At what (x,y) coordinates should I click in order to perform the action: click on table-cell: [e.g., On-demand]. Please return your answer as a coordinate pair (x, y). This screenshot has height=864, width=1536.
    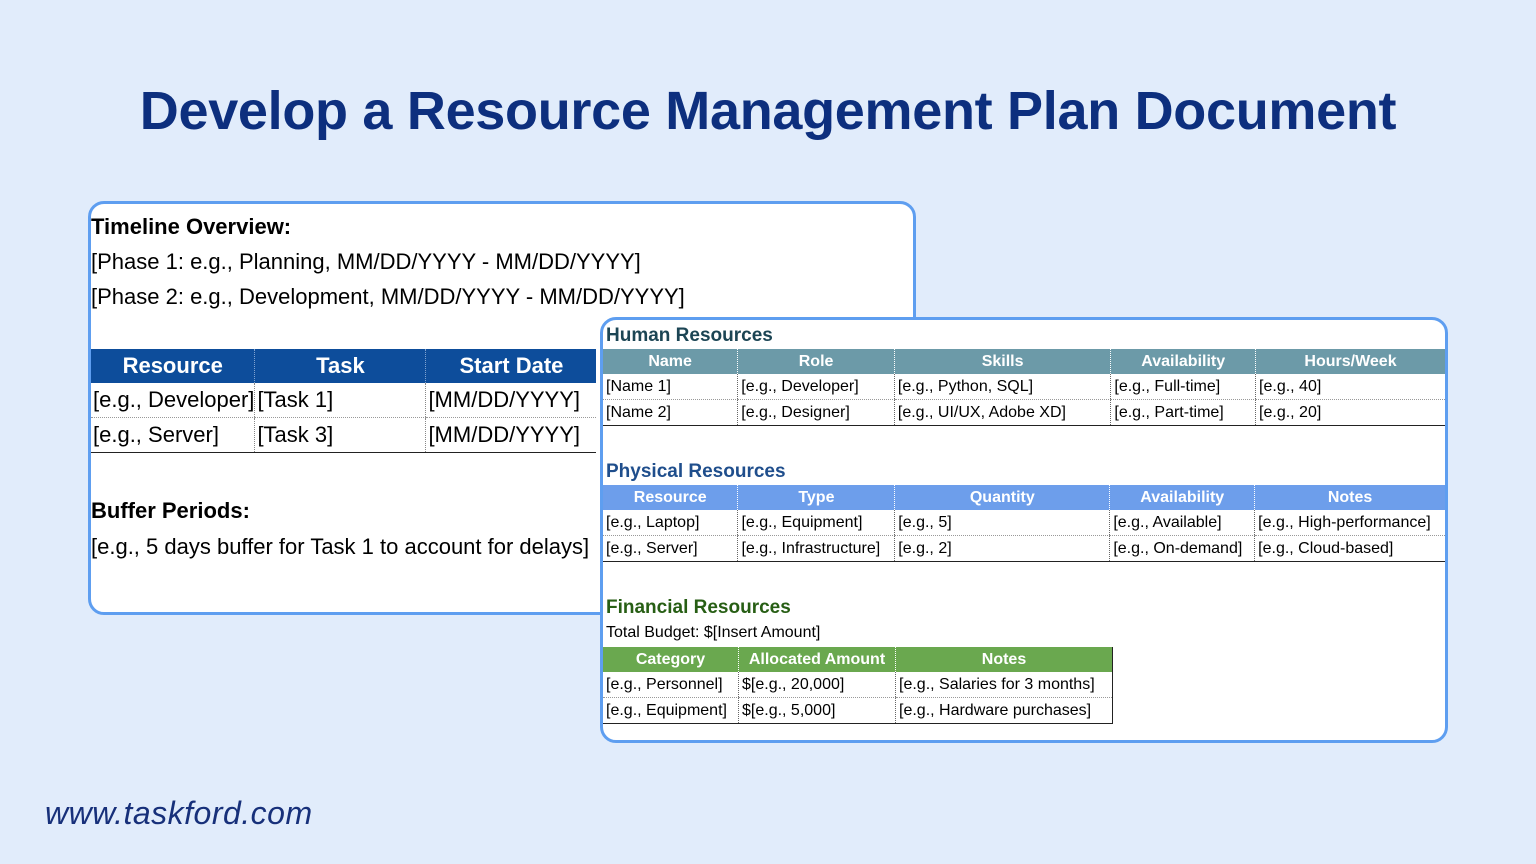
    Looking at the image, I should click on (1182, 548).